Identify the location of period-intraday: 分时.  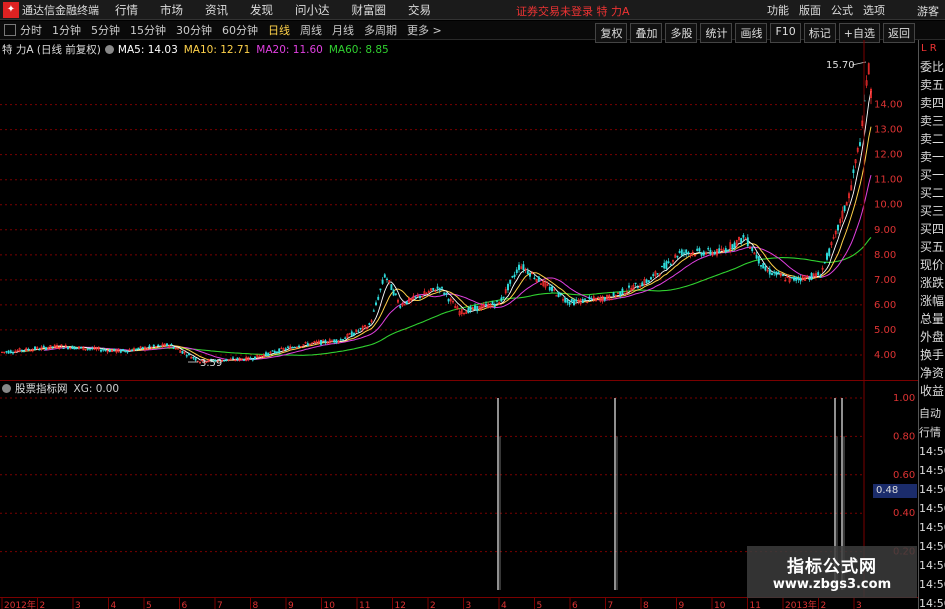
(31, 30).